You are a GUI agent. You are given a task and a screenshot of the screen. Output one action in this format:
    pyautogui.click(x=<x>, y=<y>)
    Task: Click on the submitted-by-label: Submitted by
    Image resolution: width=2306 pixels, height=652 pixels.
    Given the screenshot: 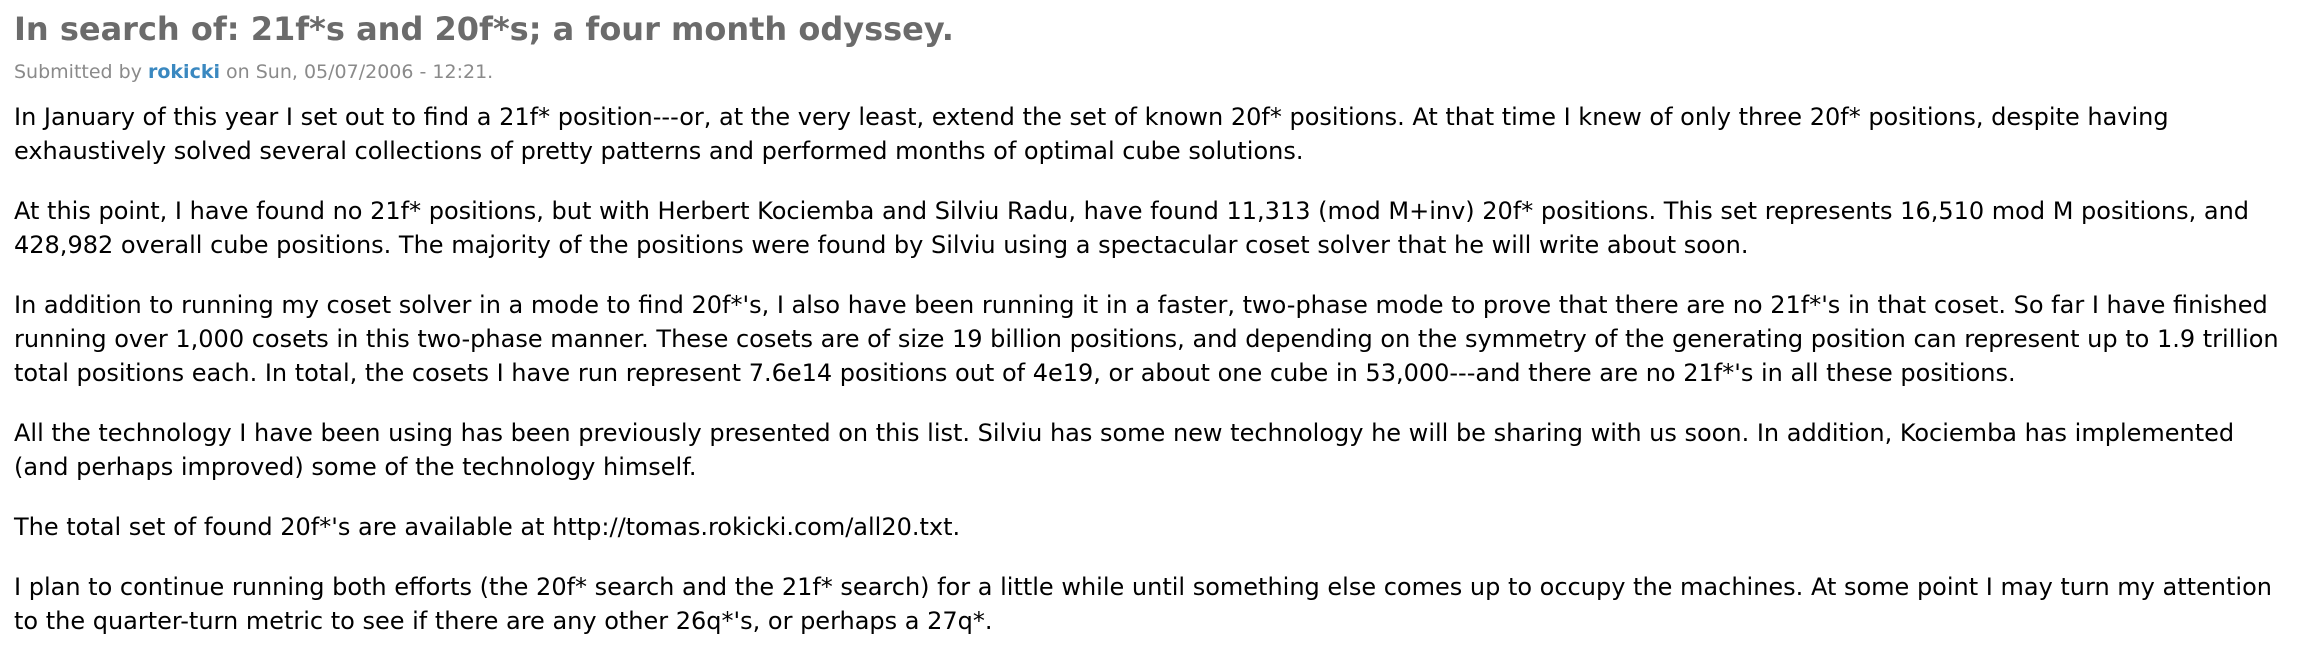 What is the action you would take?
    pyautogui.click(x=78, y=72)
    